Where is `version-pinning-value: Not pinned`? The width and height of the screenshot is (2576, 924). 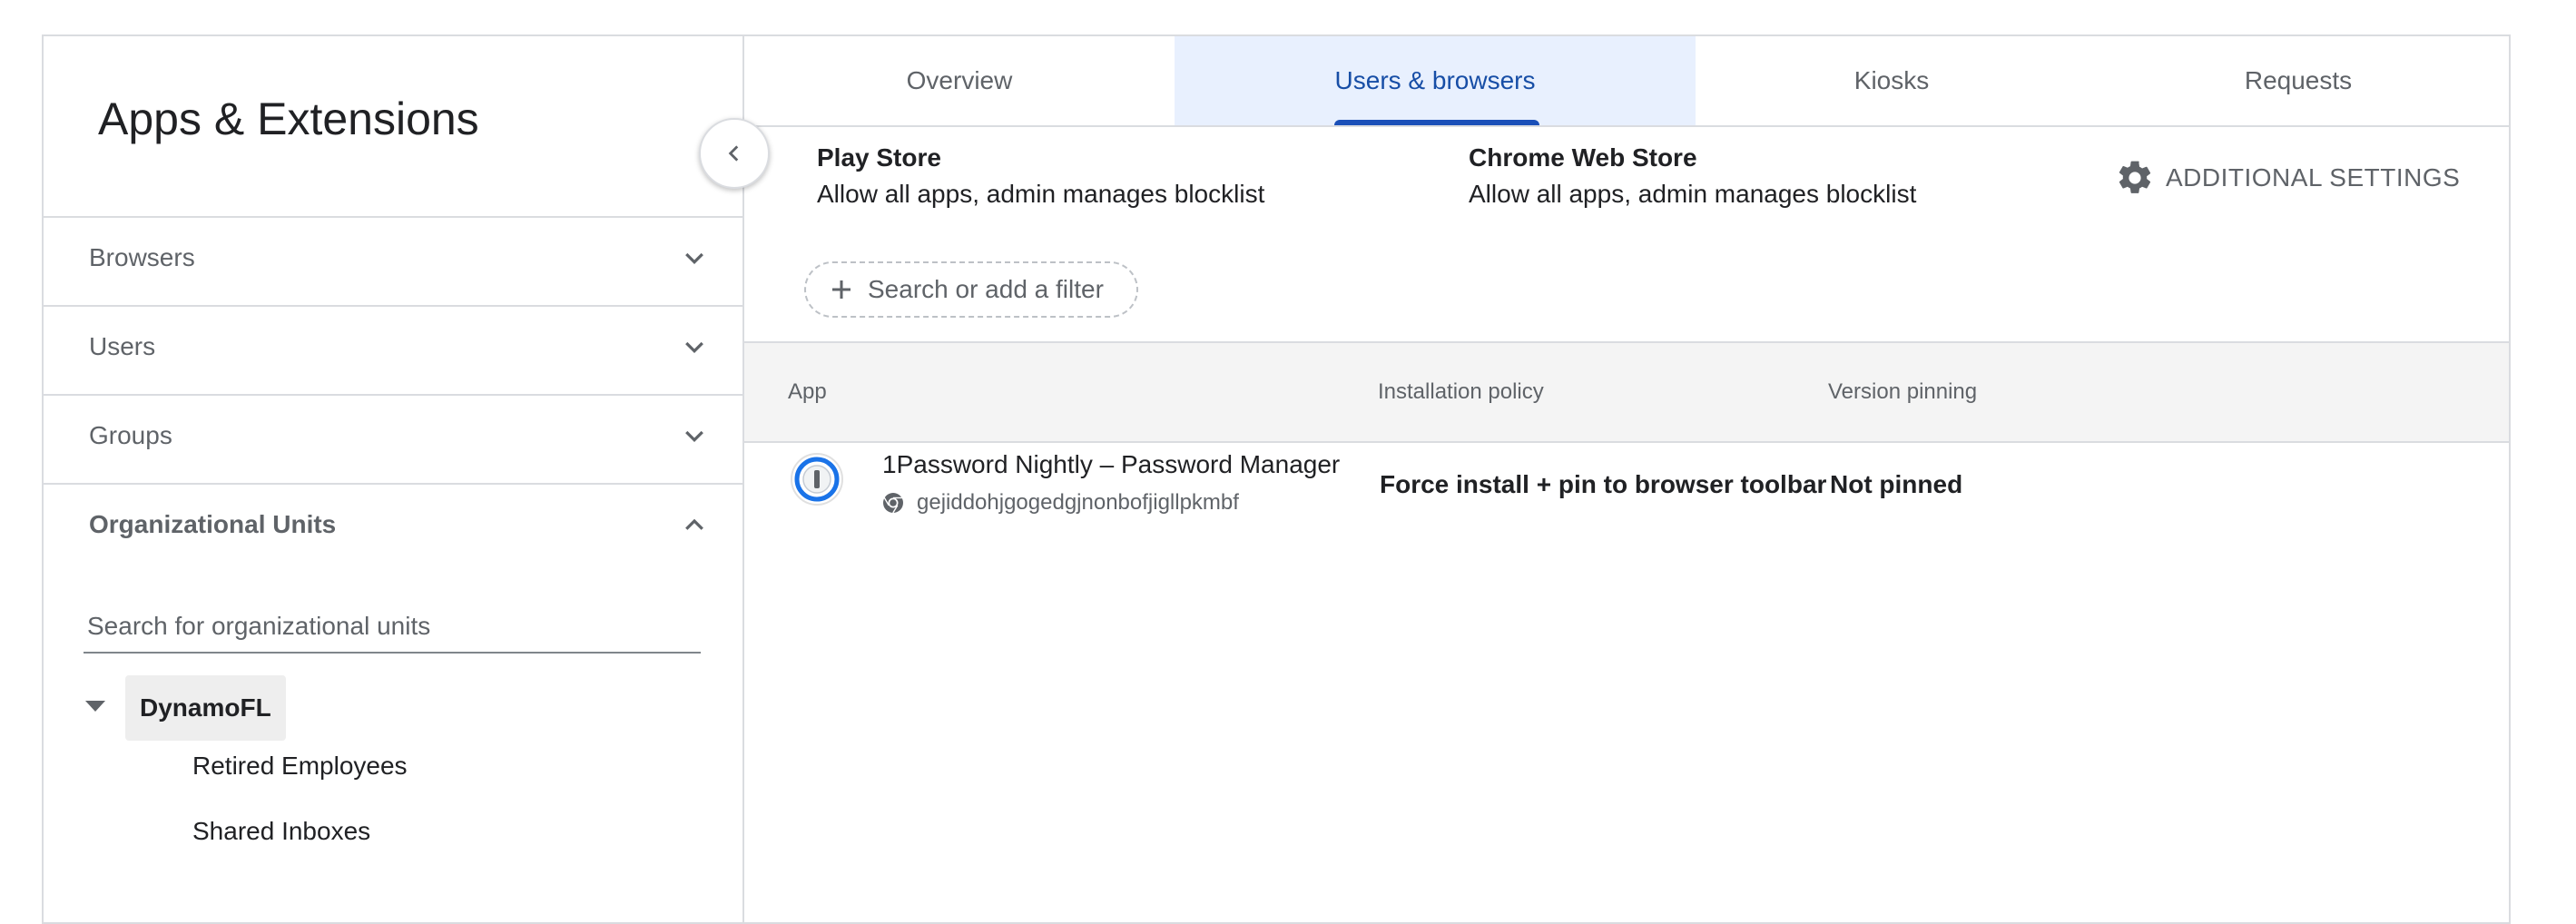 version-pinning-value: Not pinned is located at coordinates (1896, 484).